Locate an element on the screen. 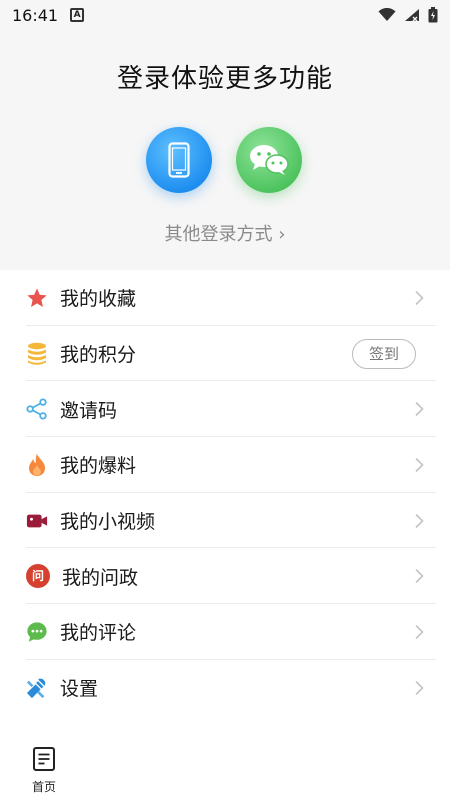 The width and height of the screenshot is (450, 800). menu-item-favorites: 我的收藏 is located at coordinates (225, 298).